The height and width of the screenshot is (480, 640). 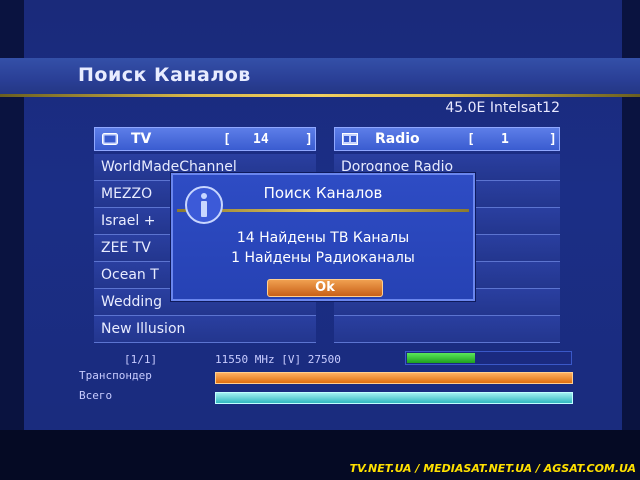 I want to click on transponder-progress-bar, so click(x=394, y=378).